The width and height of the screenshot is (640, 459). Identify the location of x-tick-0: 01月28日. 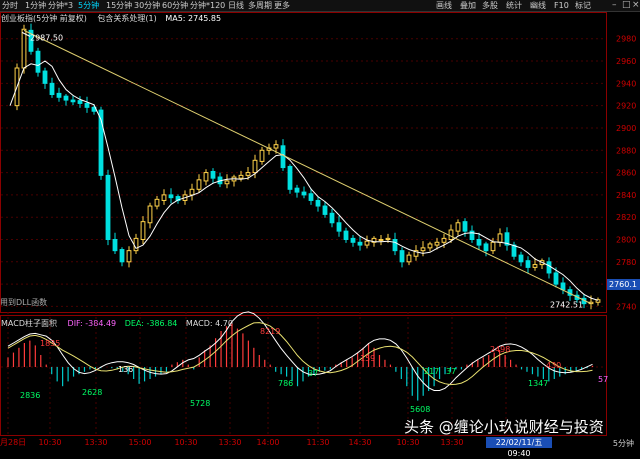
(13, 442).